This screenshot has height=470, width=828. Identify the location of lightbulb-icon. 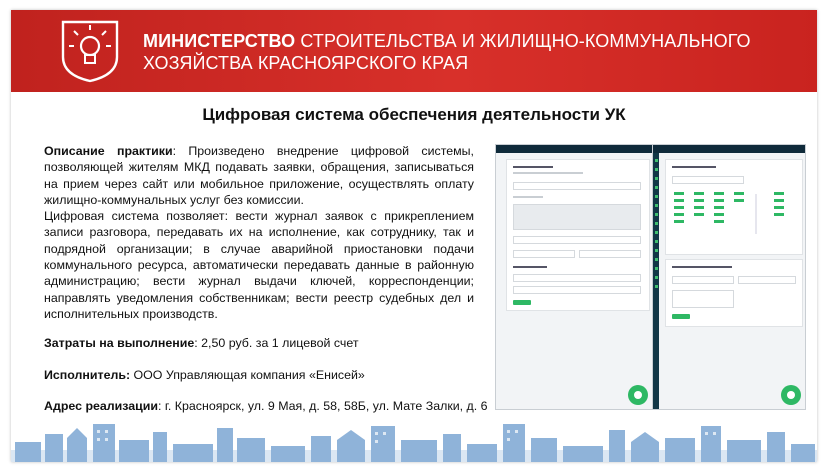
(90, 51).